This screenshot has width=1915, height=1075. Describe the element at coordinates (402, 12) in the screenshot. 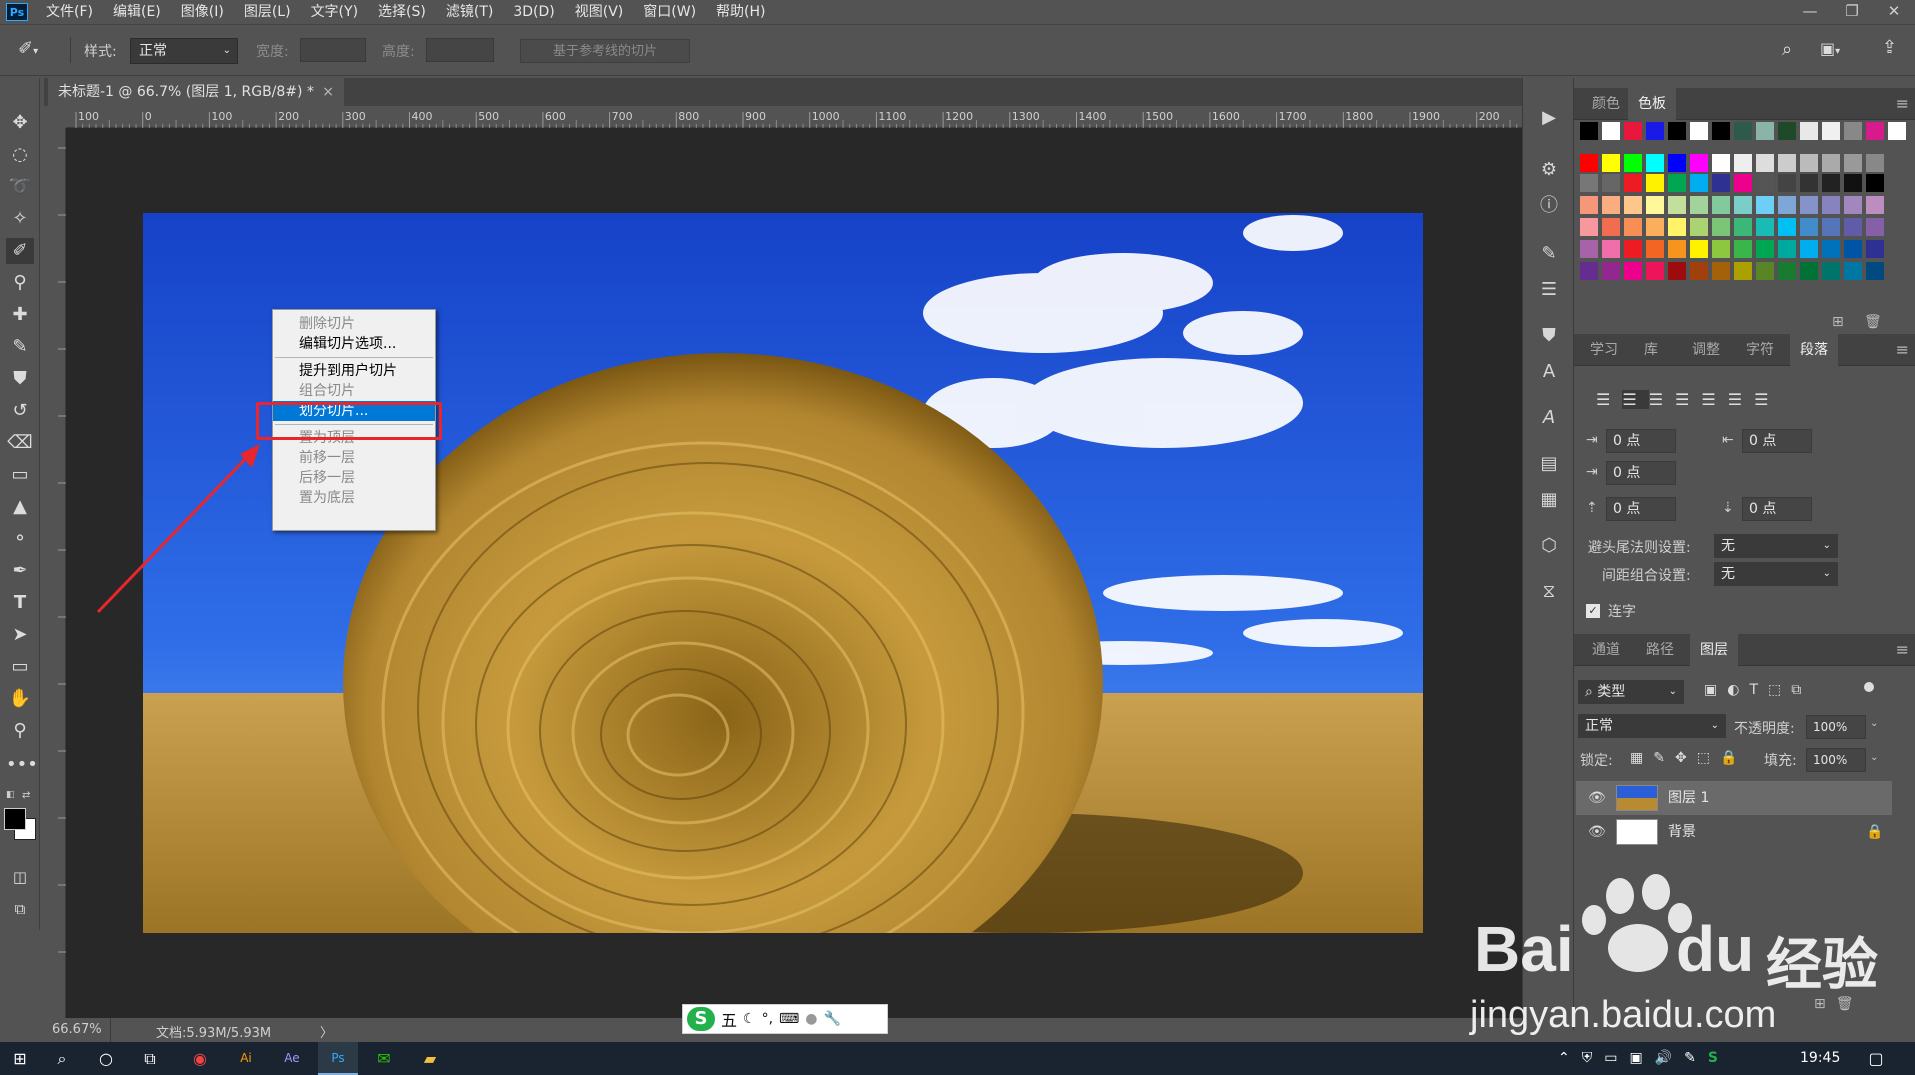

I see `menu-select: 选择(S)` at that location.